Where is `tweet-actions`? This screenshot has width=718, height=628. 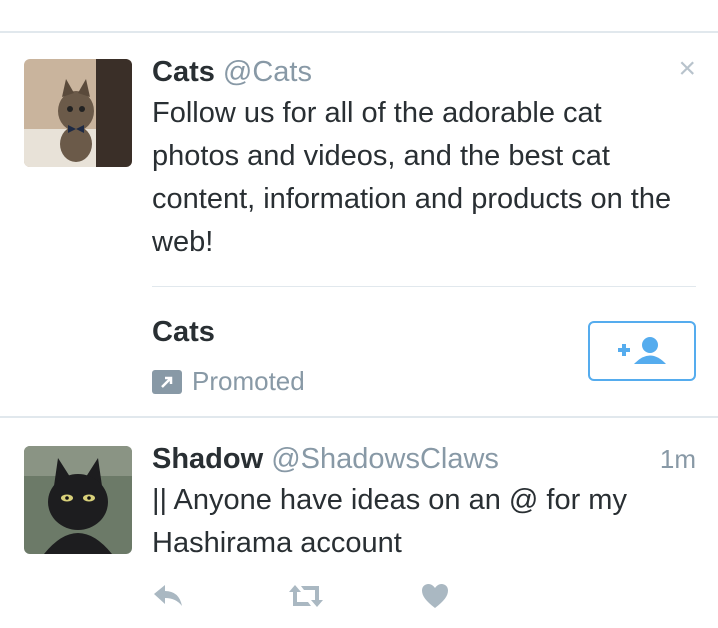
tweet-actions is located at coordinates (353, 596).